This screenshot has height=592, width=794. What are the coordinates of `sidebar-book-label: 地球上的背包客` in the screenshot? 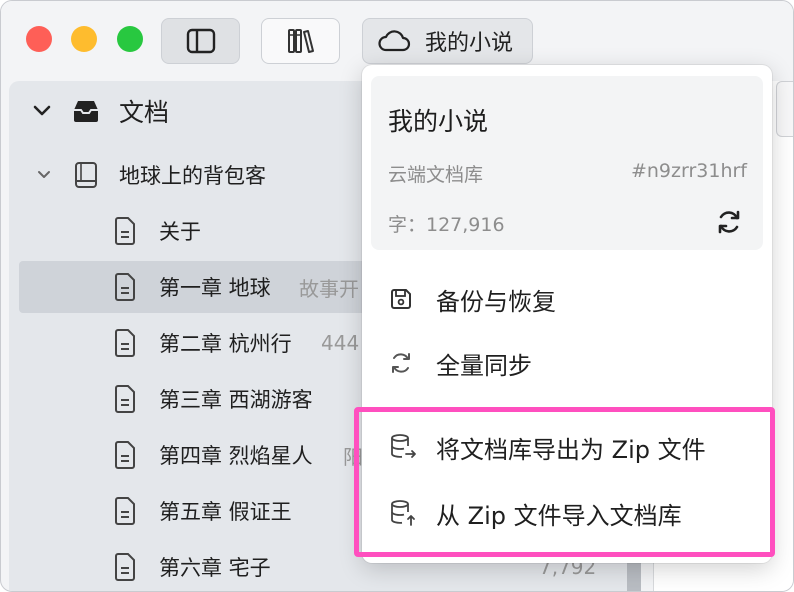 It's located at (192, 176).